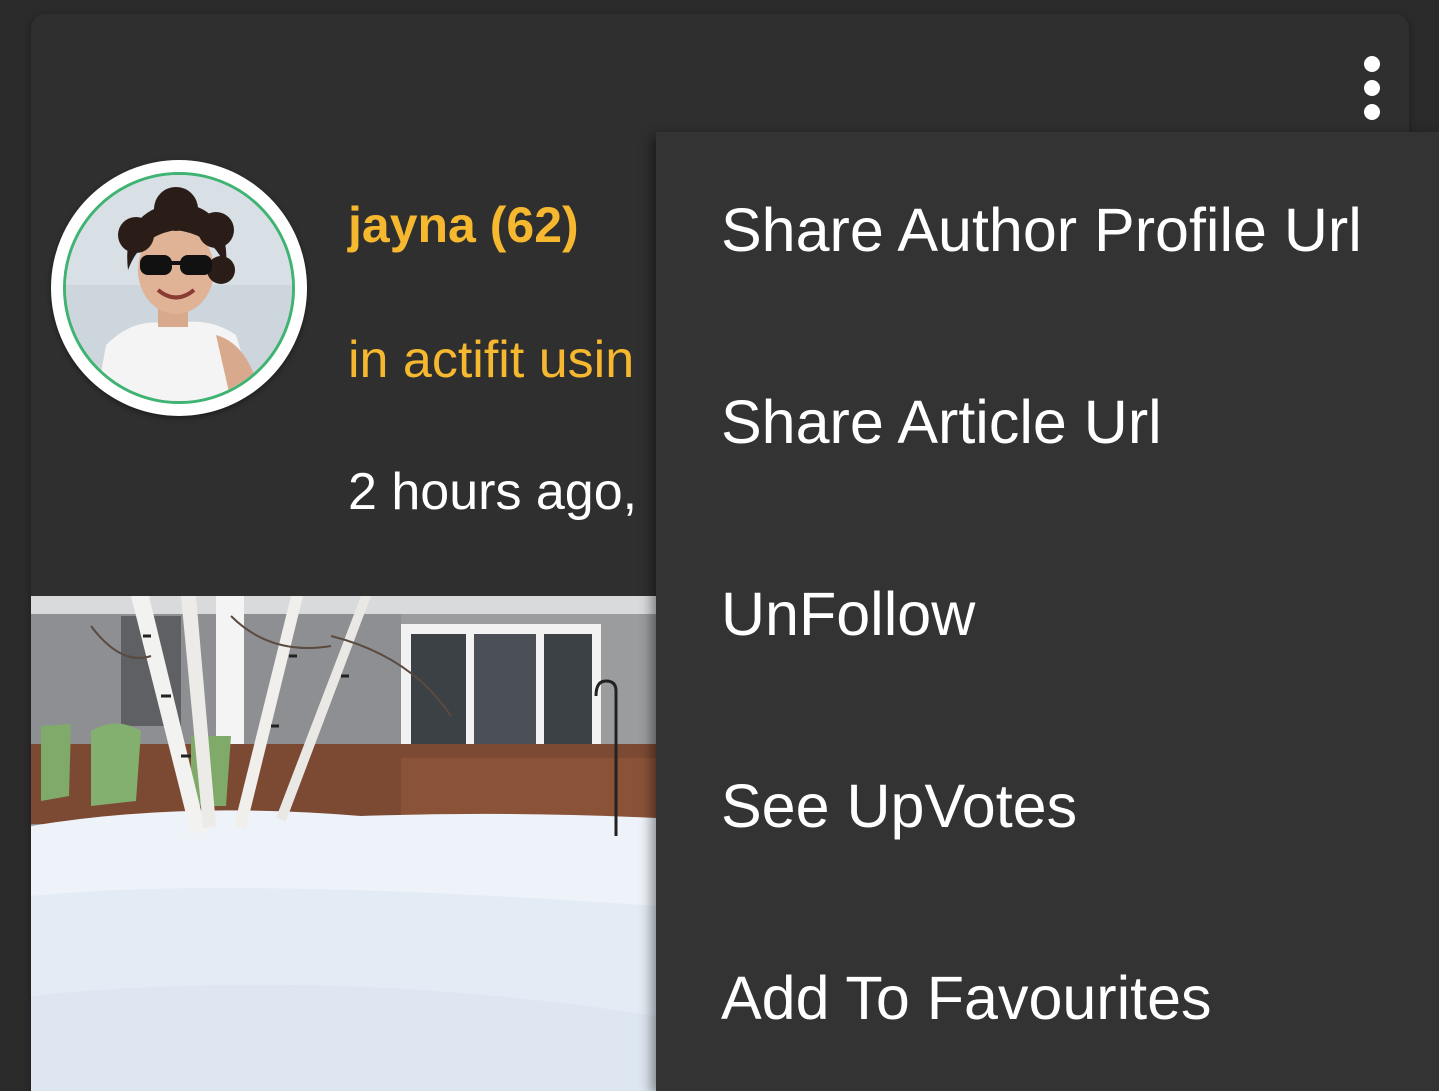 Image resolution: width=1439 pixels, height=1091 pixels. What do you see at coordinates (848, 614) in the screenshot?
I see `menu-item-unfollow: UnFollow` at bounding box center [848, 614].